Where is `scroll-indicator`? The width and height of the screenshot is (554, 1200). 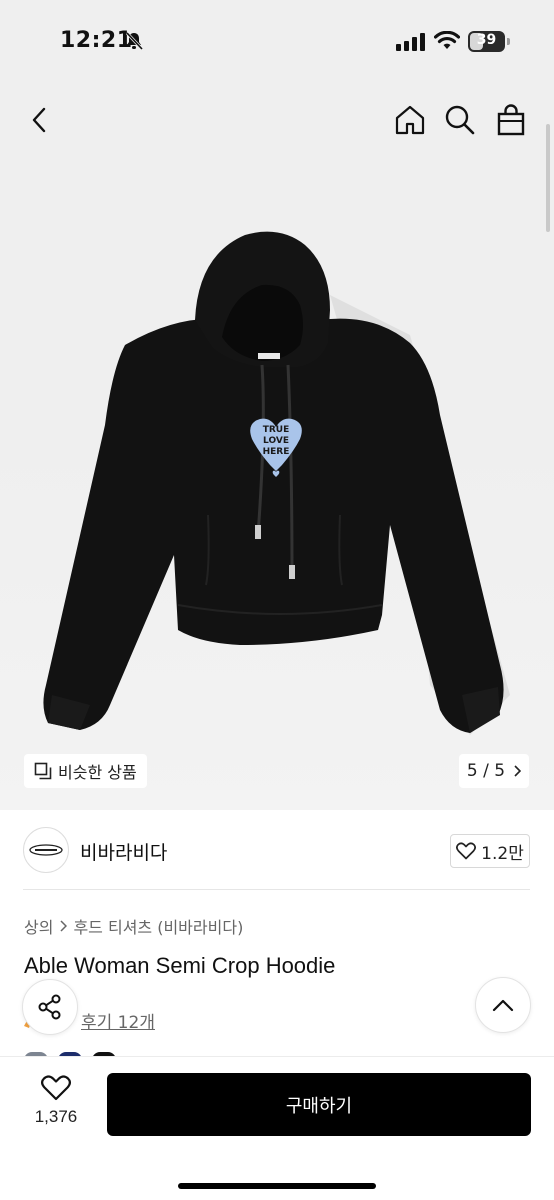 scroll-indicator is located at coordinates (548, 178).